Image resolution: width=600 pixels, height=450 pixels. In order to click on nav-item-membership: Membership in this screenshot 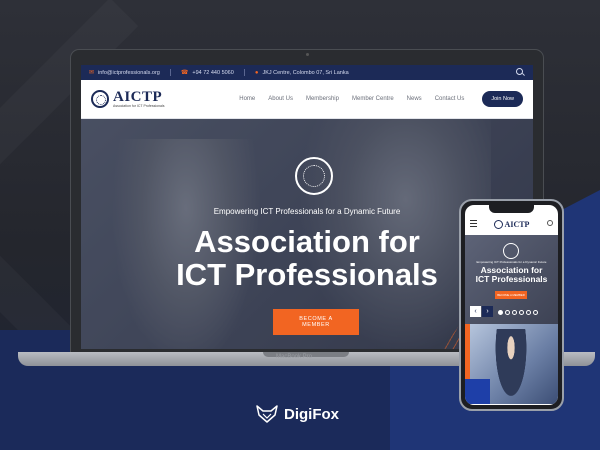, I will do `click(322, 99)`.